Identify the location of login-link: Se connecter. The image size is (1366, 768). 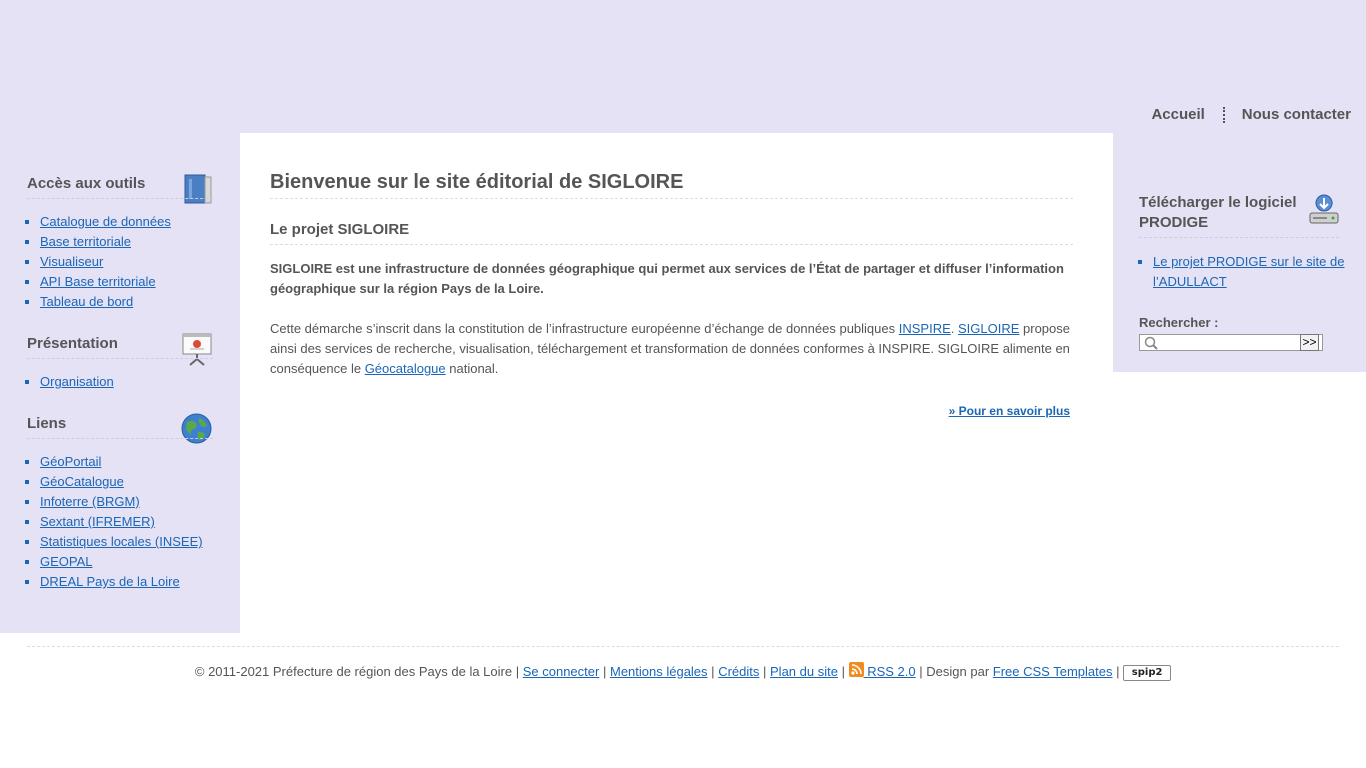
(561, 671).